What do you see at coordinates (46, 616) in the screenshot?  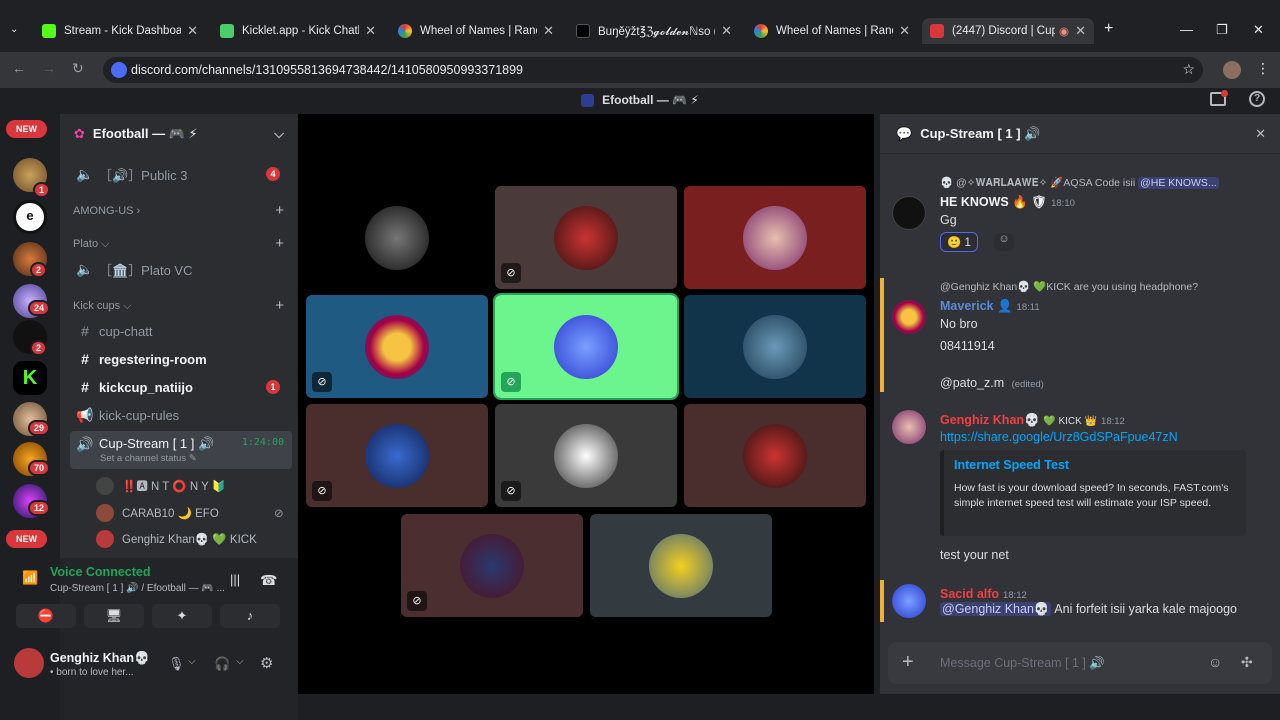 I see `toggle-camera-button: ⛔` at bounding box center [46, 616].